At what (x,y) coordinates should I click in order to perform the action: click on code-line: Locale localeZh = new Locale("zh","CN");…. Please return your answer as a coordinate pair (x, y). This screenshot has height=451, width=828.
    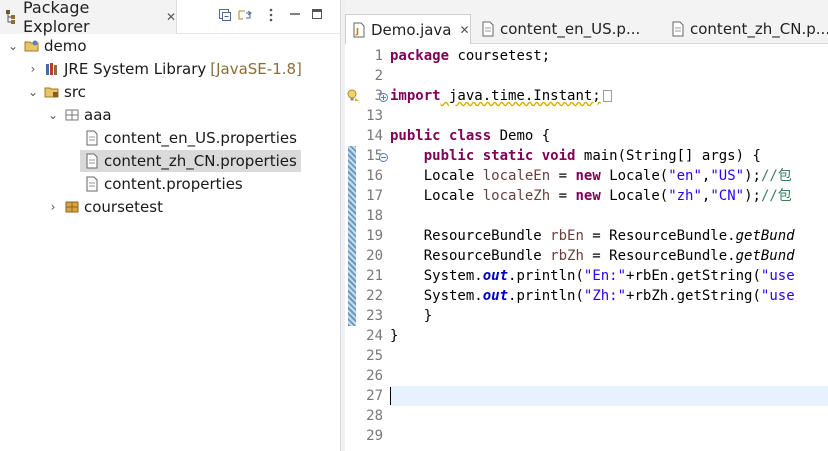
    Looking at the image, I should click on (607, 196).